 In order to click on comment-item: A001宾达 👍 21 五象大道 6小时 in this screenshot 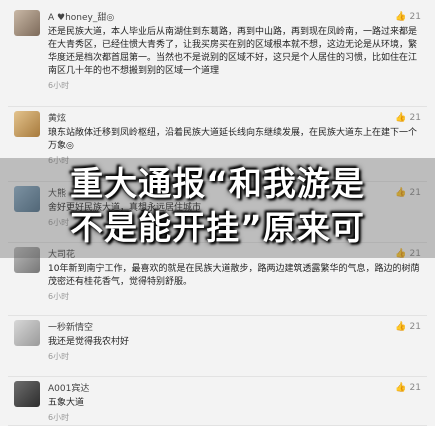, I will do `click(217, 401)`.